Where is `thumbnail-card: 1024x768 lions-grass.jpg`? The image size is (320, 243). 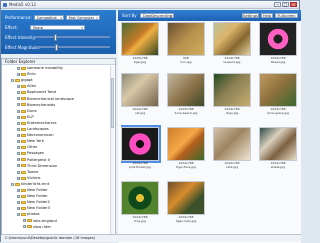
thumbnail-card: 1024x768 lions-grass.jpg is located at coordinates (278, 94).